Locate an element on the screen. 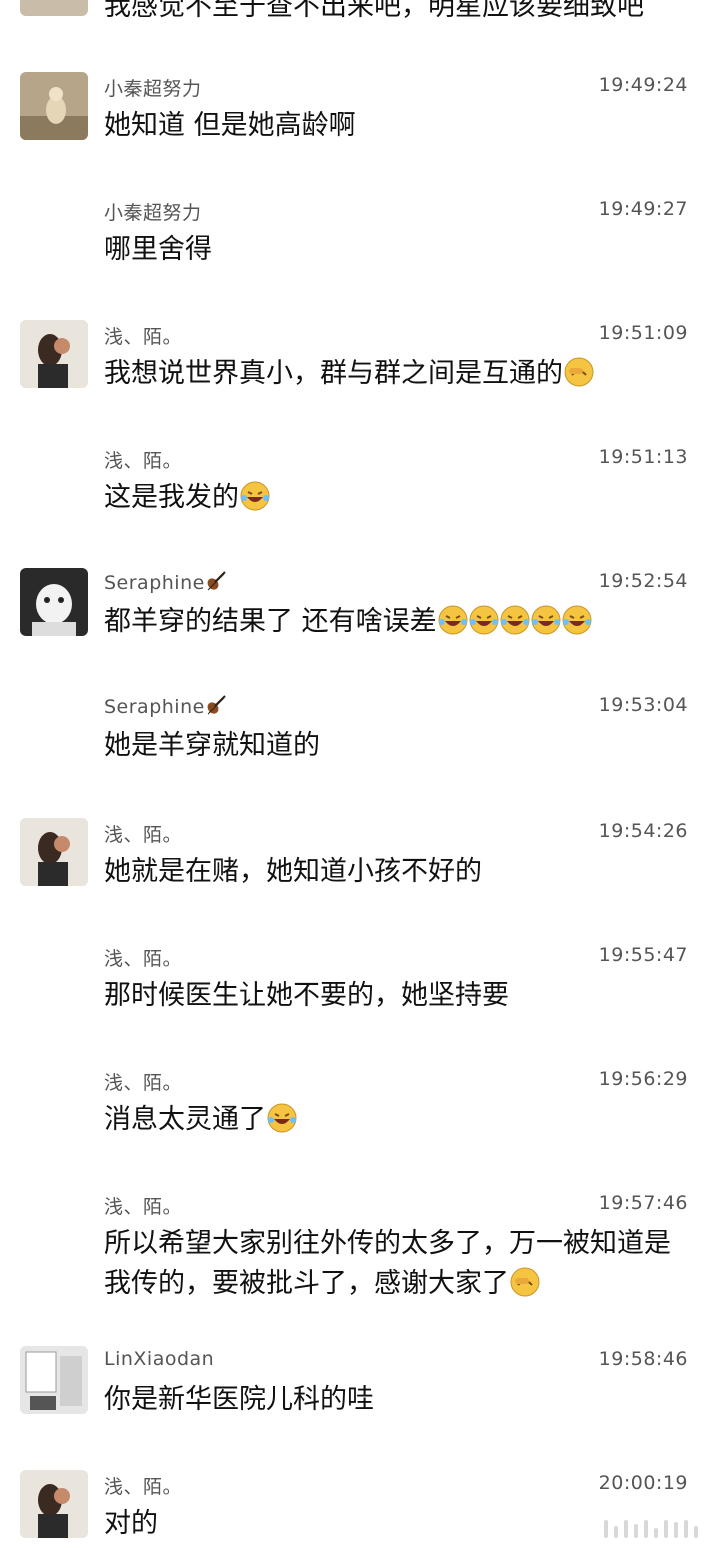 This screenshot has width=716, height=1554. message-text: 对的 is located at coordinates (131, 1523).